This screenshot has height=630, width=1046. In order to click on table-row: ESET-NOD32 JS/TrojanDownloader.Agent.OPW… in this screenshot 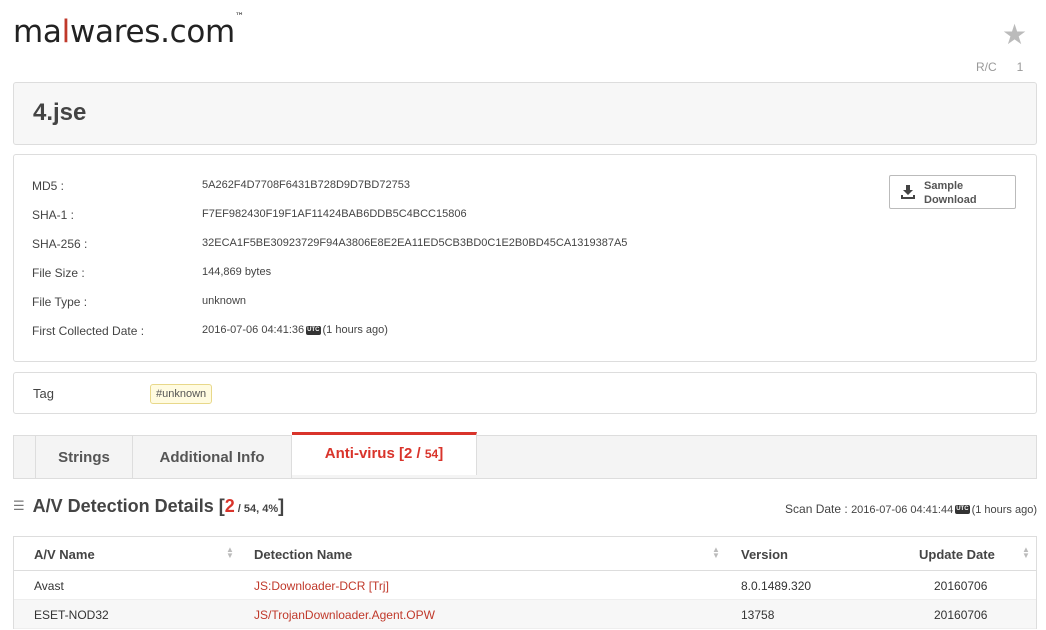, I will do `click(525, 614)`.